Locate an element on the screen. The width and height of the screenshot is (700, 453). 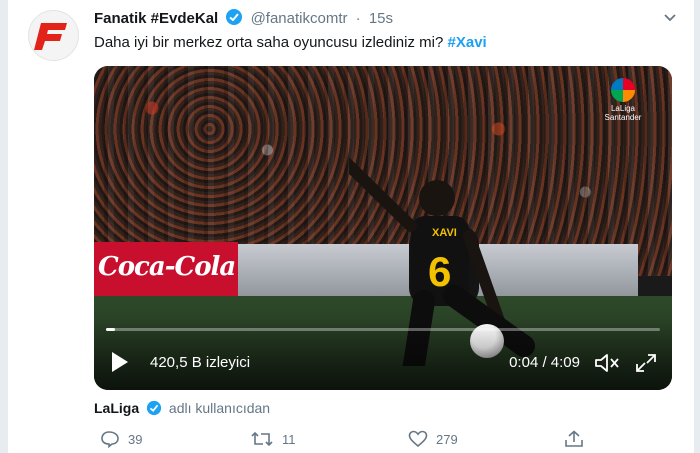
like-count: 279 is located at coordinates (447, 439).